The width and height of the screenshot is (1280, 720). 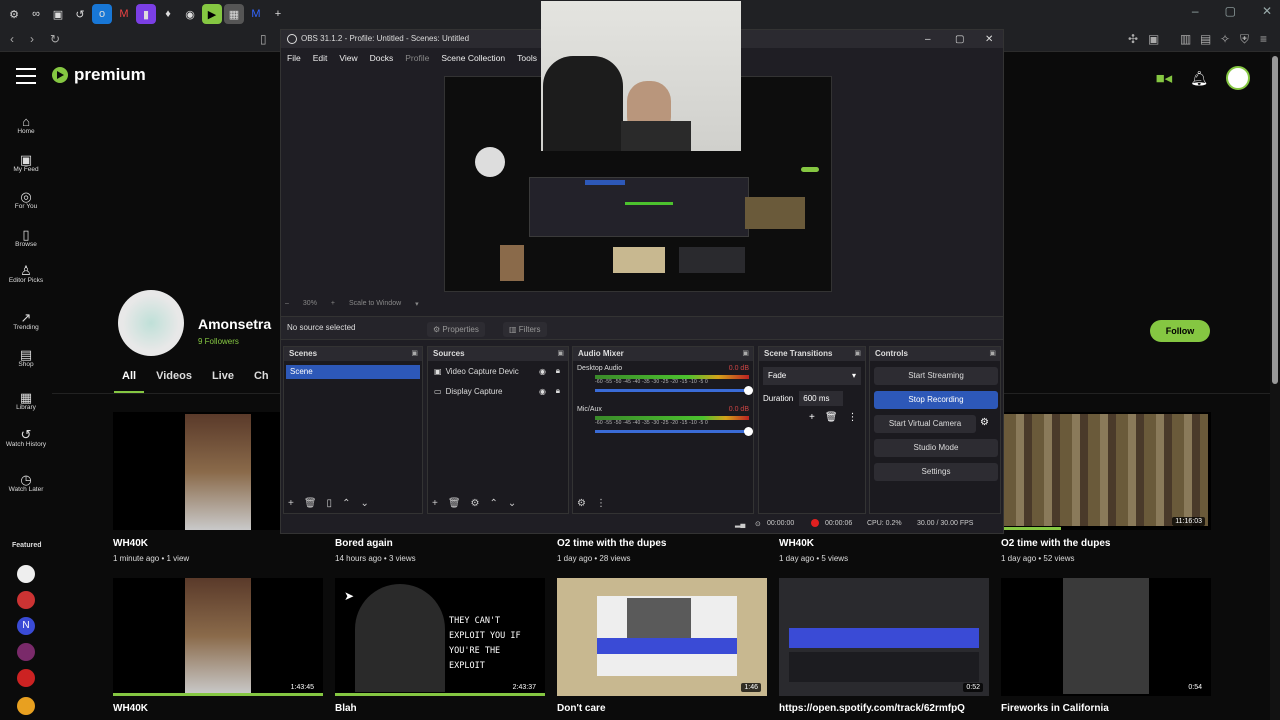 What do you see at coordinates (984, 422) in the screenshot?
I see `virtual-camera-settings-icon: ⚙` at bounding box center [984, 422].